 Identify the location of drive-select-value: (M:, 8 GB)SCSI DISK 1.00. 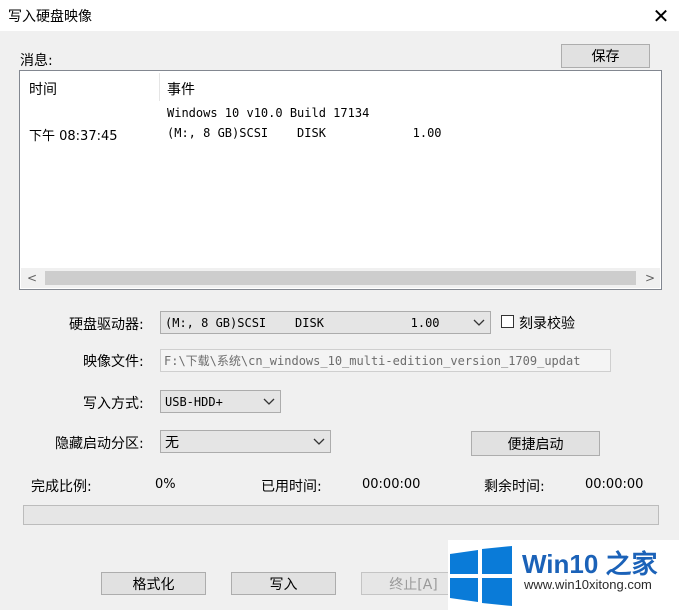
(302, 322).